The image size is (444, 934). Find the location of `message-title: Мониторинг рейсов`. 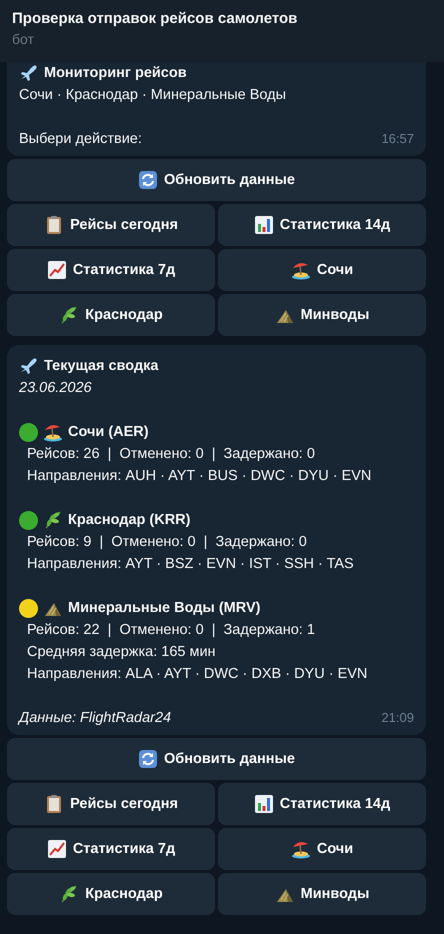

message-title: Мониторинг рейсов is located at coordinates (115, 73).